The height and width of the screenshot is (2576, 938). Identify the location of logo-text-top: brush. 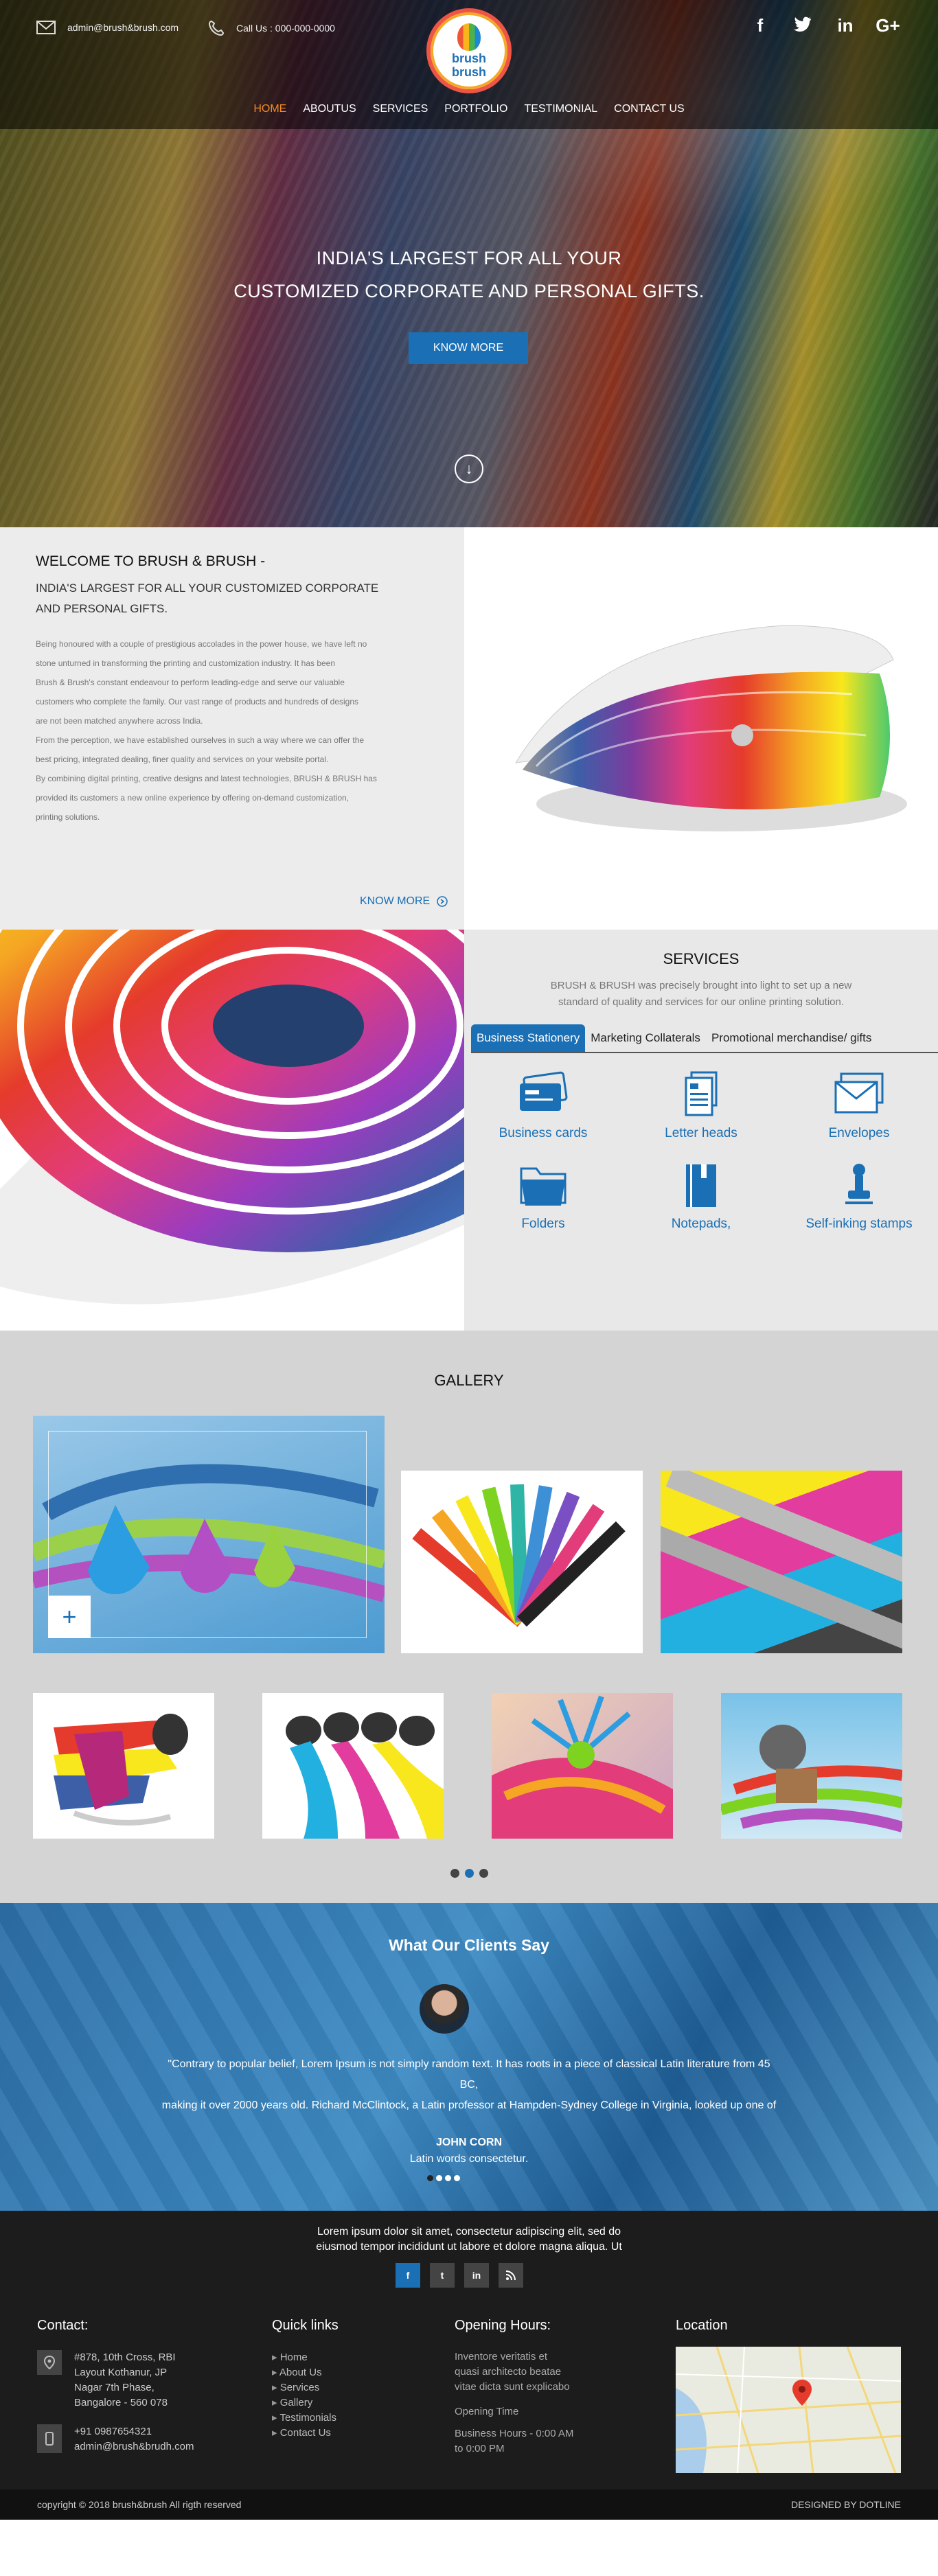
(468, 58).